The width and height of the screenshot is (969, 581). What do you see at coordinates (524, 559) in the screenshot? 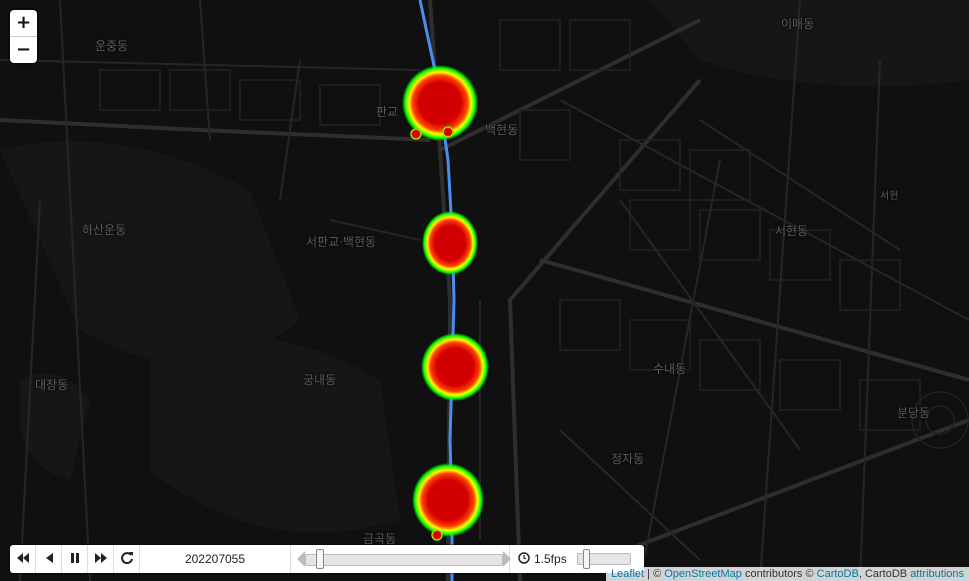
I see `clock-icon` at bounding box center [524, 559].